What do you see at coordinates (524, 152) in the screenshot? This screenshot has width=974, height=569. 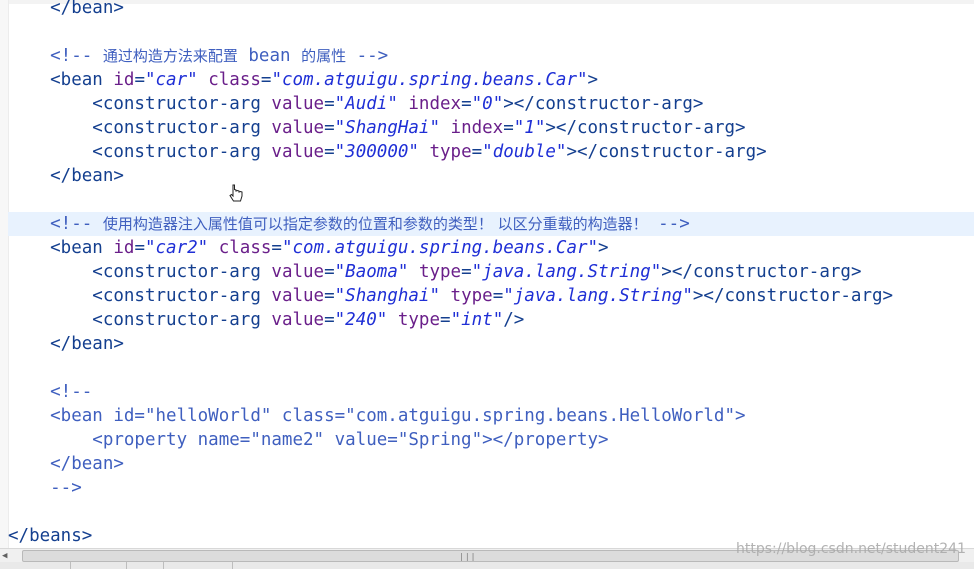 I see `code-token: "double"` at bounding box center [524, 152].